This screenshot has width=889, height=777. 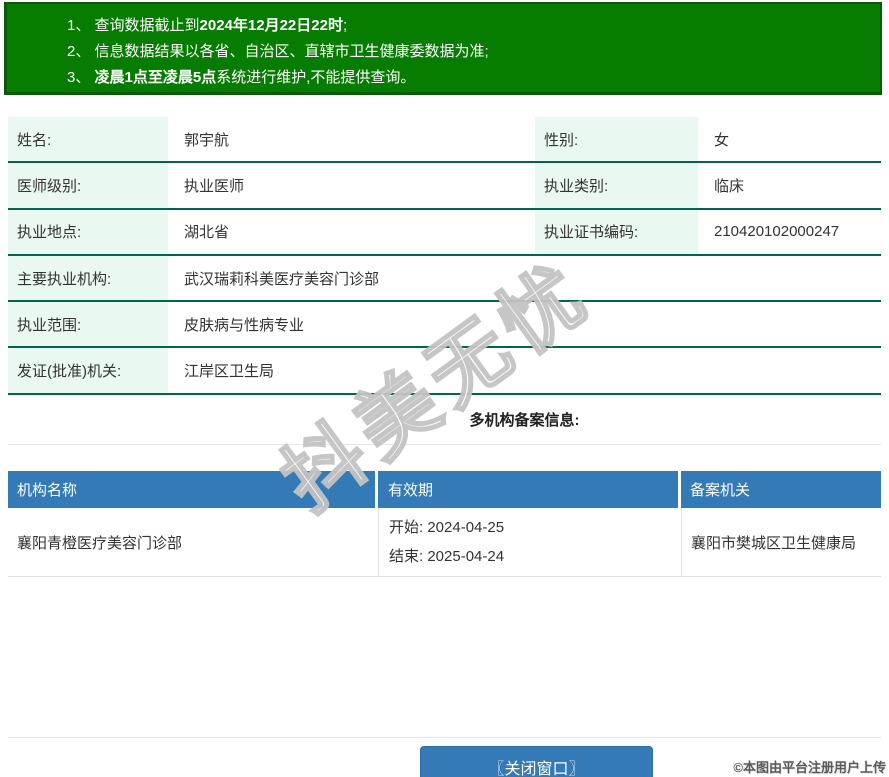 I want to click on table-row: 发证(批准)机关: 江岸区卫生局, so click(x=444, y=371).